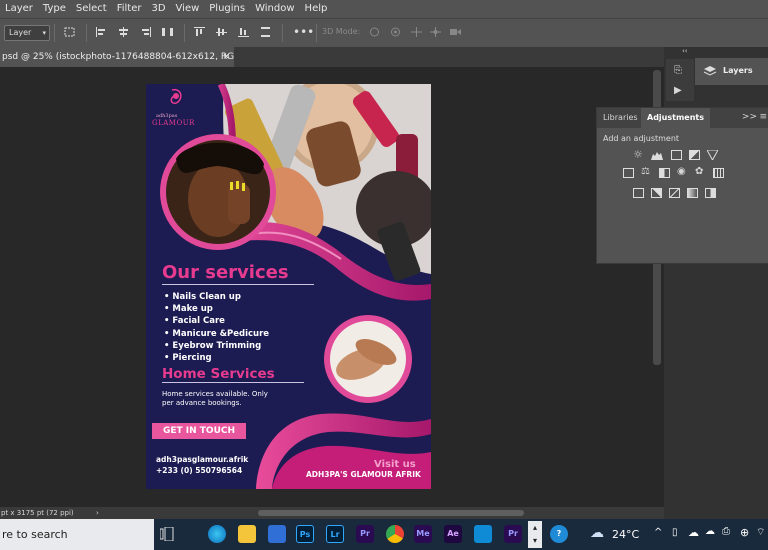 Image resolution: width=768 pixels, height=550 pixels. Describe the element at coordinates (638, 154) in the screenshot. I see `brightness-icon: ☼` at that location.